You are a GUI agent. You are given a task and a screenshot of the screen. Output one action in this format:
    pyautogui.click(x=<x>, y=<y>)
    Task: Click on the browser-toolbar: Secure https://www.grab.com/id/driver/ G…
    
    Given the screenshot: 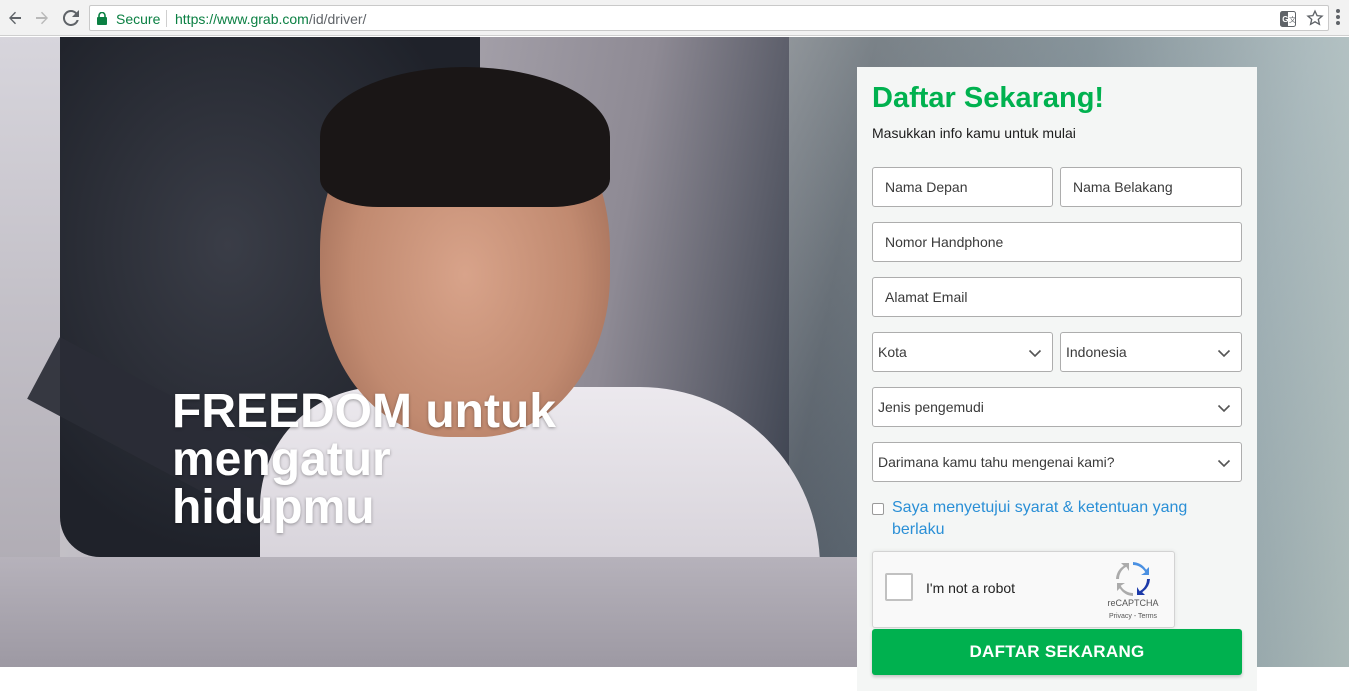 What is the action you would take?
    pyautogui.click(x=674, y=18)
    